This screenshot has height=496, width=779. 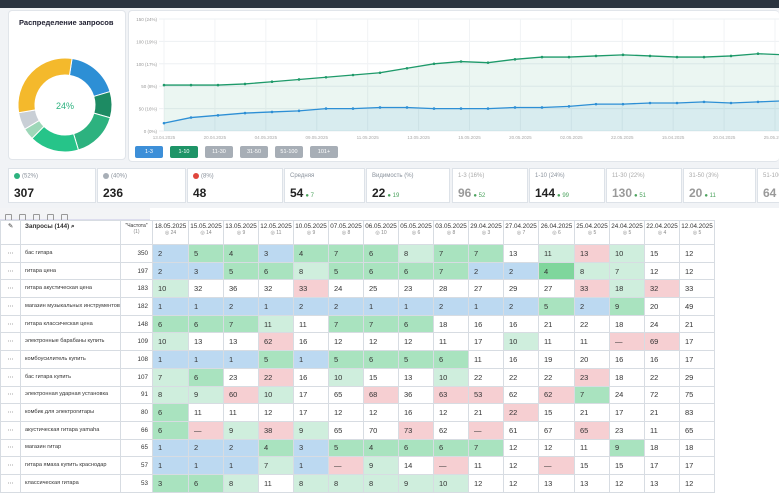 I want to click on range-button-101+: 101+, so click(x=324, y=152).